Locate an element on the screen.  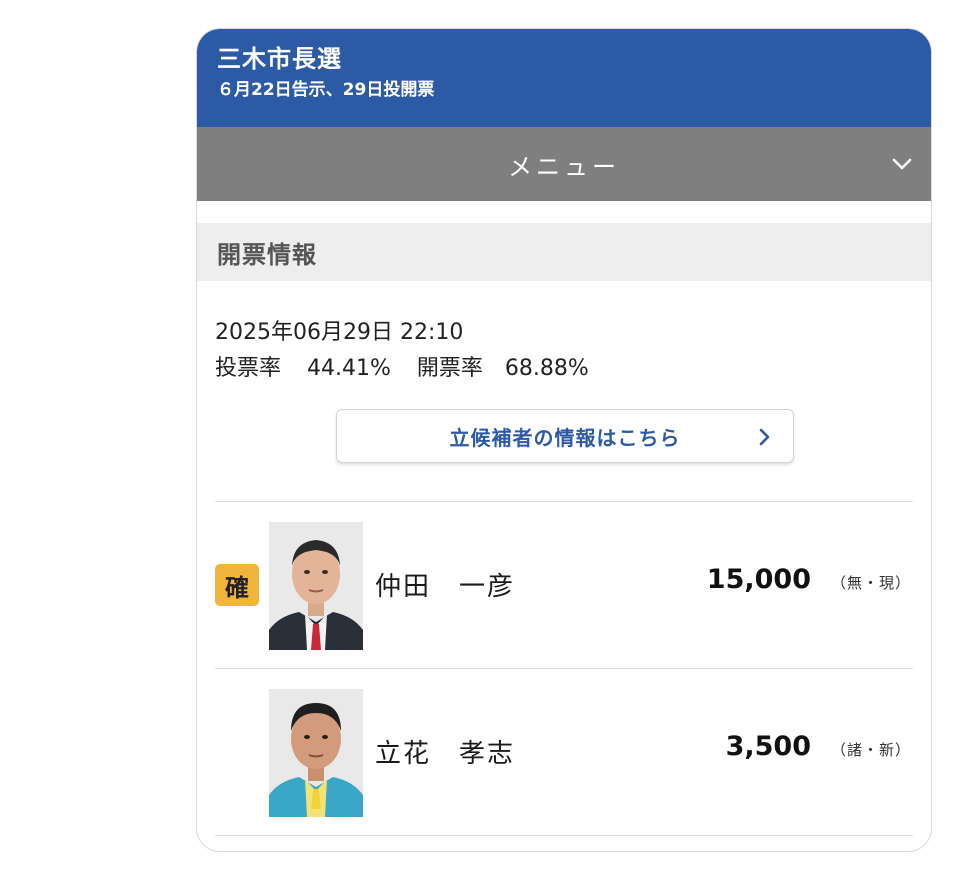
chevron-right-icon is located at coordinates (764, 437).